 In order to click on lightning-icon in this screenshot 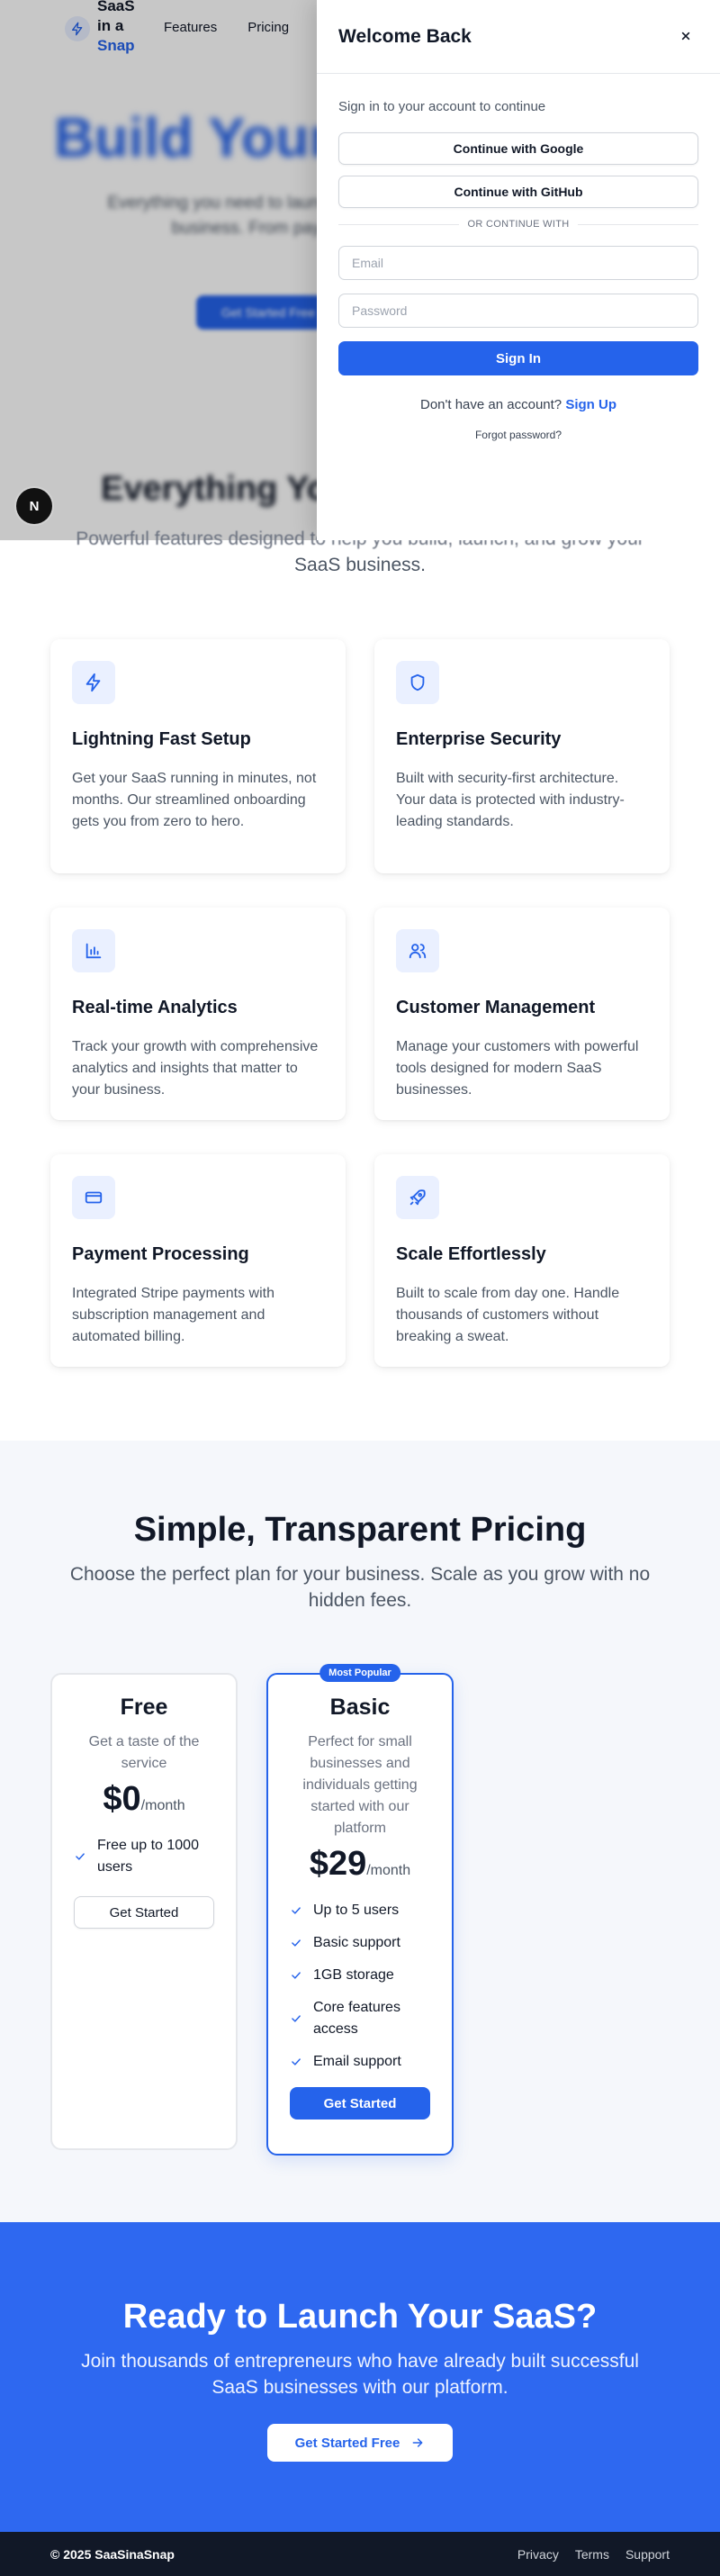, I will do `click(94, 682)`.